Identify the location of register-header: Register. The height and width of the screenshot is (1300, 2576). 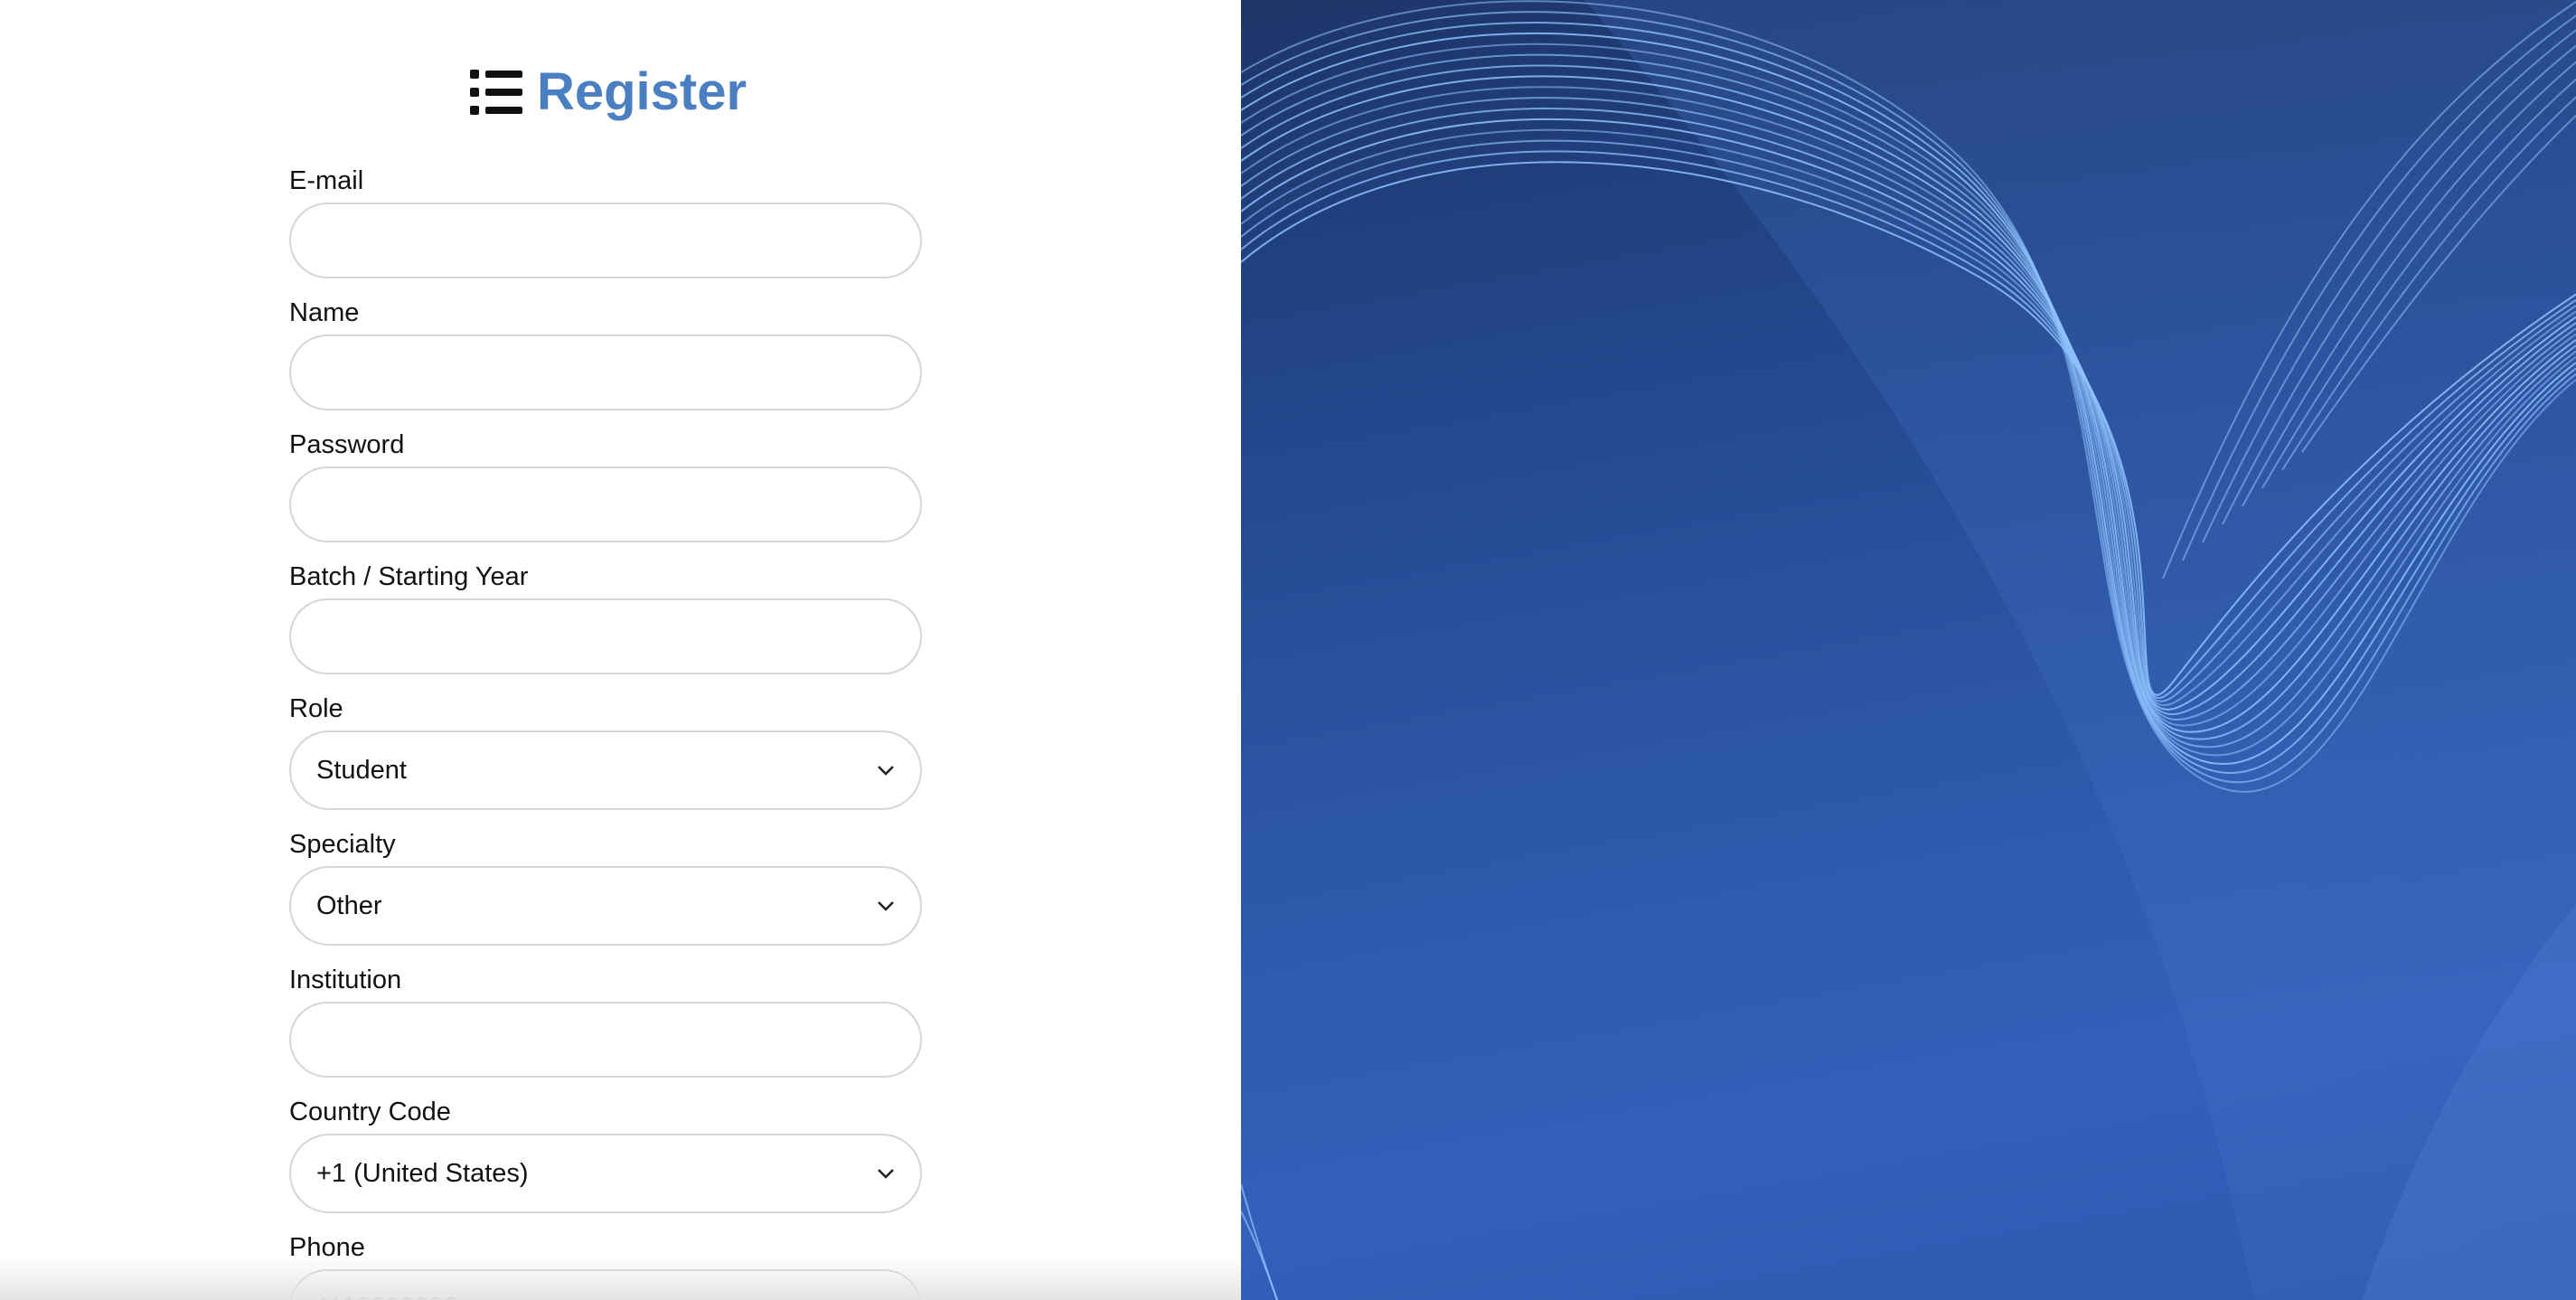
(609, 92).